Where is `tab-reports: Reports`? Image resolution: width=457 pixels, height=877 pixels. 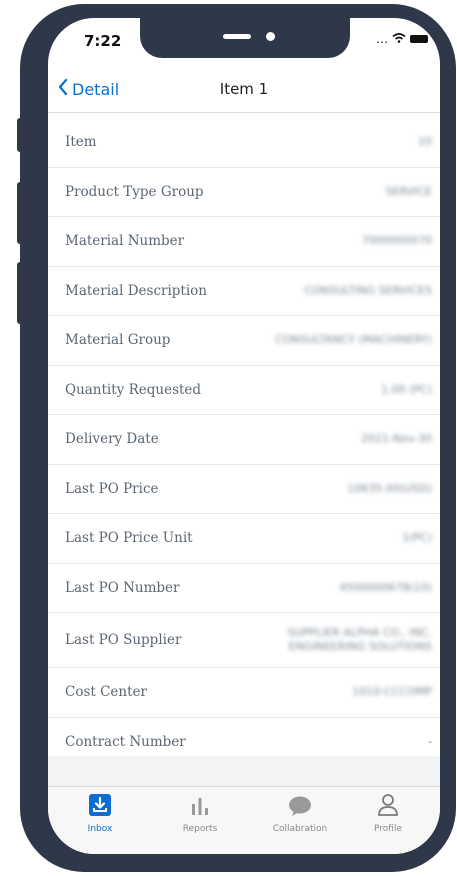
tab-reports: Reports is located at coordinates (200, 813).